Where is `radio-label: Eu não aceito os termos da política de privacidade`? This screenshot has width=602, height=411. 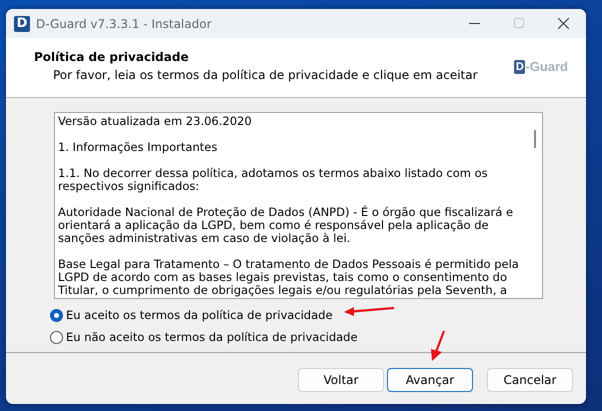 radio-label: Eu não aceito os termos da política de privacidade is located at coordinates (212, 337).